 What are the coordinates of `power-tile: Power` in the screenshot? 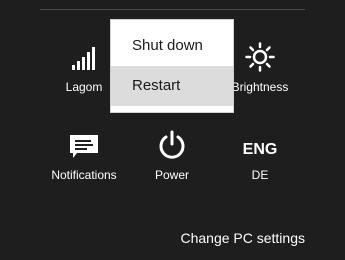 It's located at (172, 155).